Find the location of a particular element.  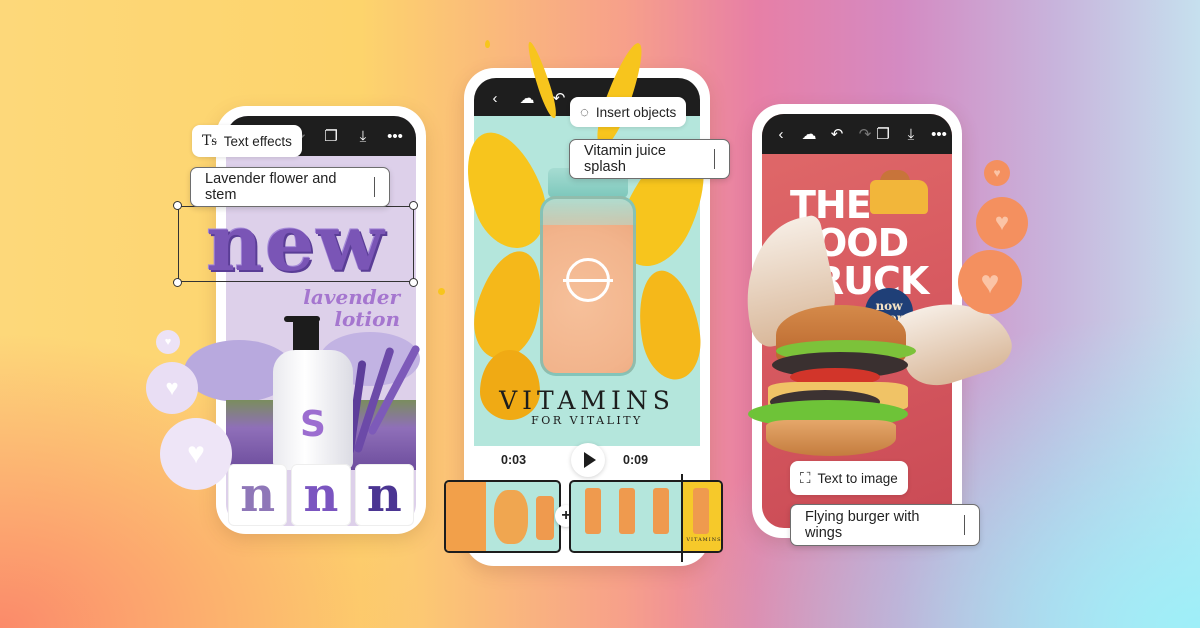

subline-lotion: lotion is located at coordinates (367, 319).